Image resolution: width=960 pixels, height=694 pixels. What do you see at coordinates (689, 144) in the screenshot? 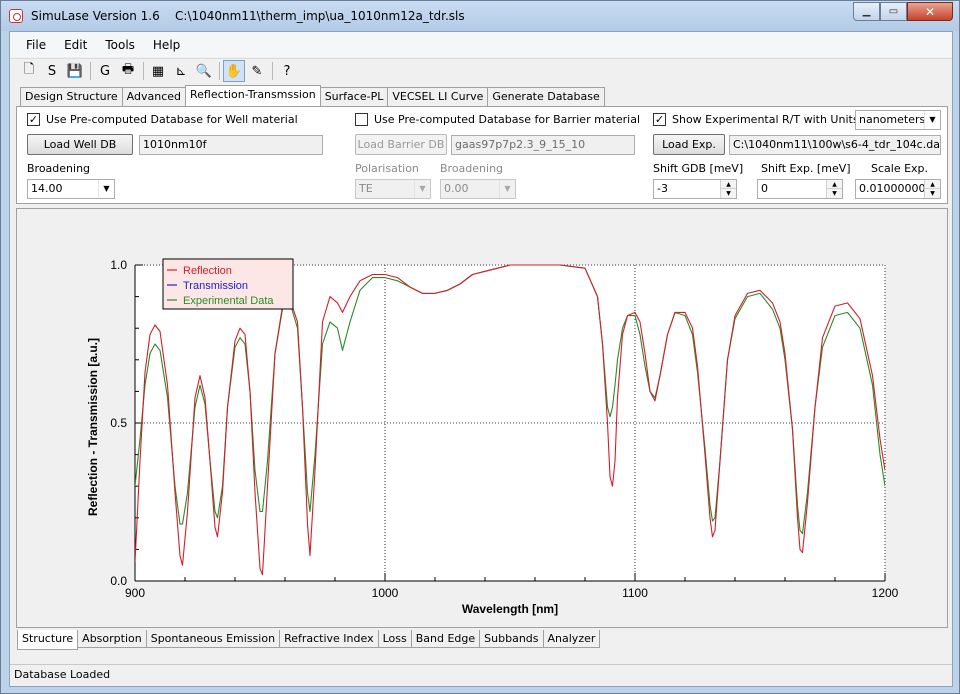
I see `load-exp-button: Load Exp.` at bounding box center [689, 144].